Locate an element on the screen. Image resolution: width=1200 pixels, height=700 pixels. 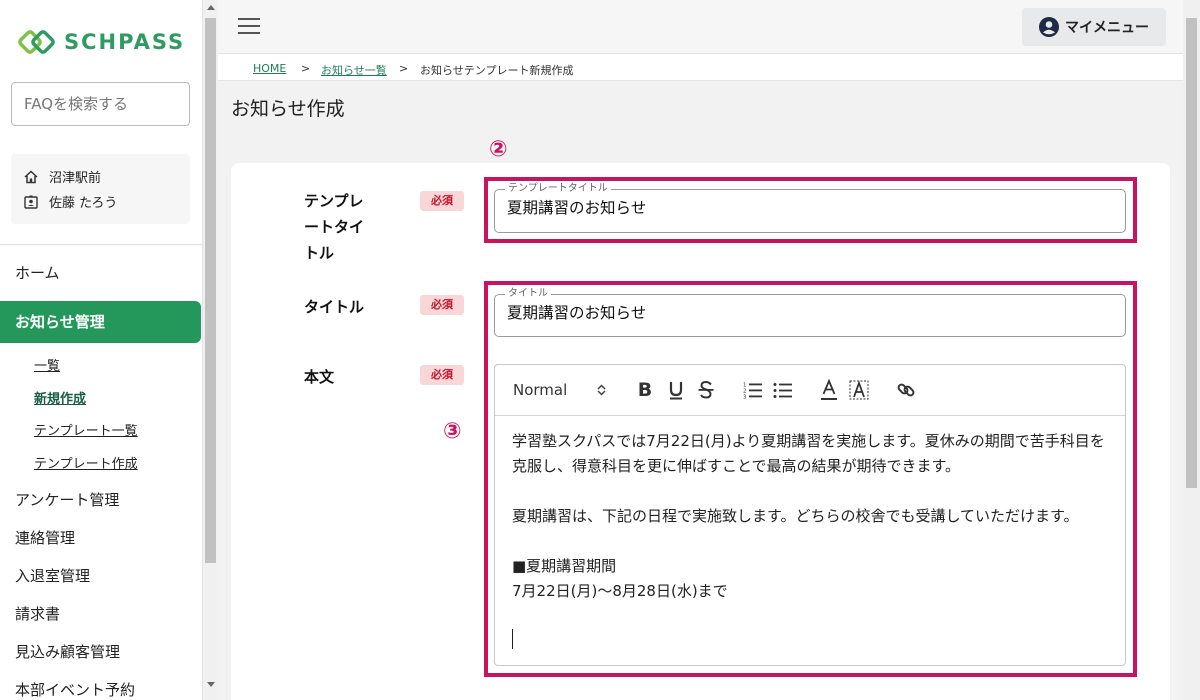
sidebar-scrollbar is located at coordinates (209, 350).